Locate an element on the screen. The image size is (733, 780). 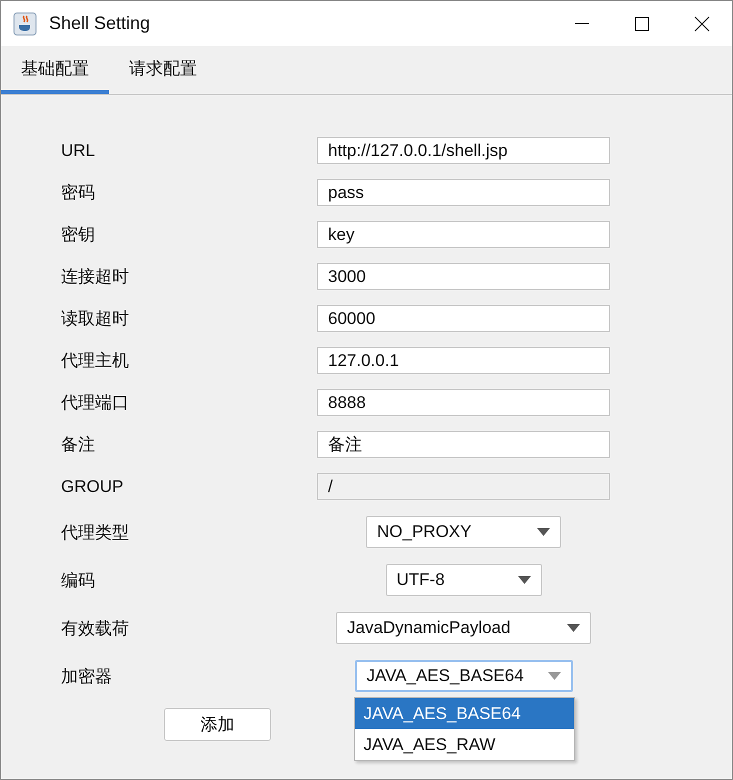
dropdown: UTF-8 is located at coordinates (464, 580).